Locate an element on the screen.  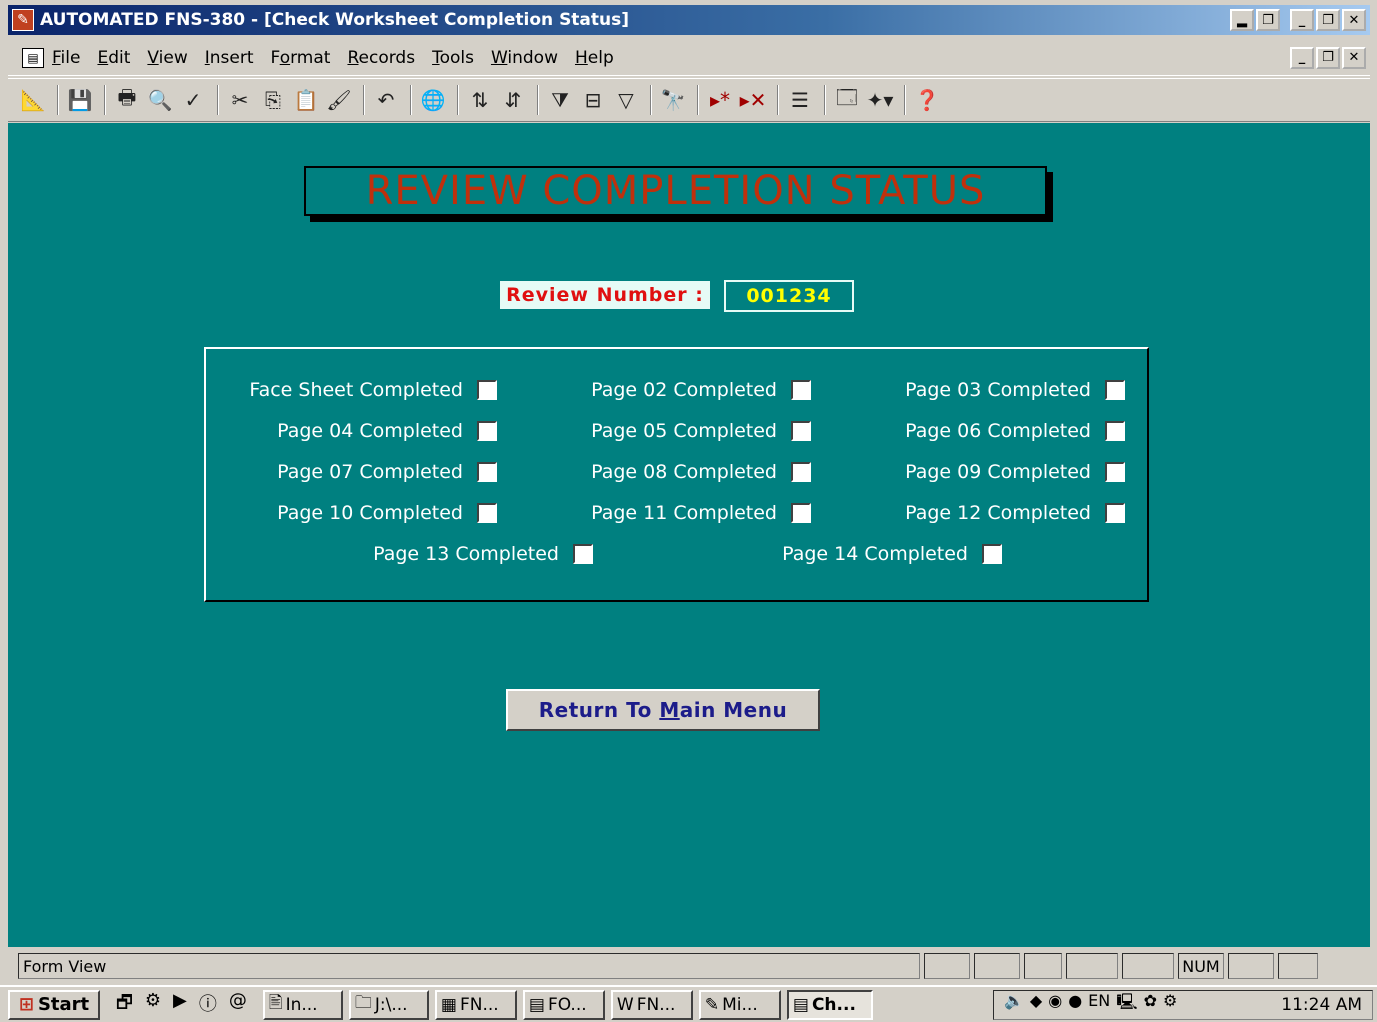
new-record-icon: ▸* is located at coordinates (720, 100).